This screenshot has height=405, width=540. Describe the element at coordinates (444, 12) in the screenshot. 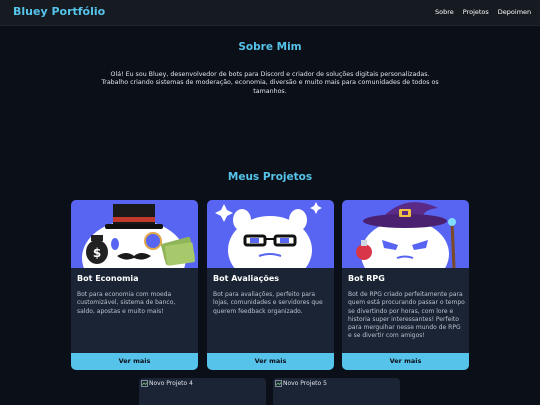

I see `nav-link-sobre: Sobre` at that location.